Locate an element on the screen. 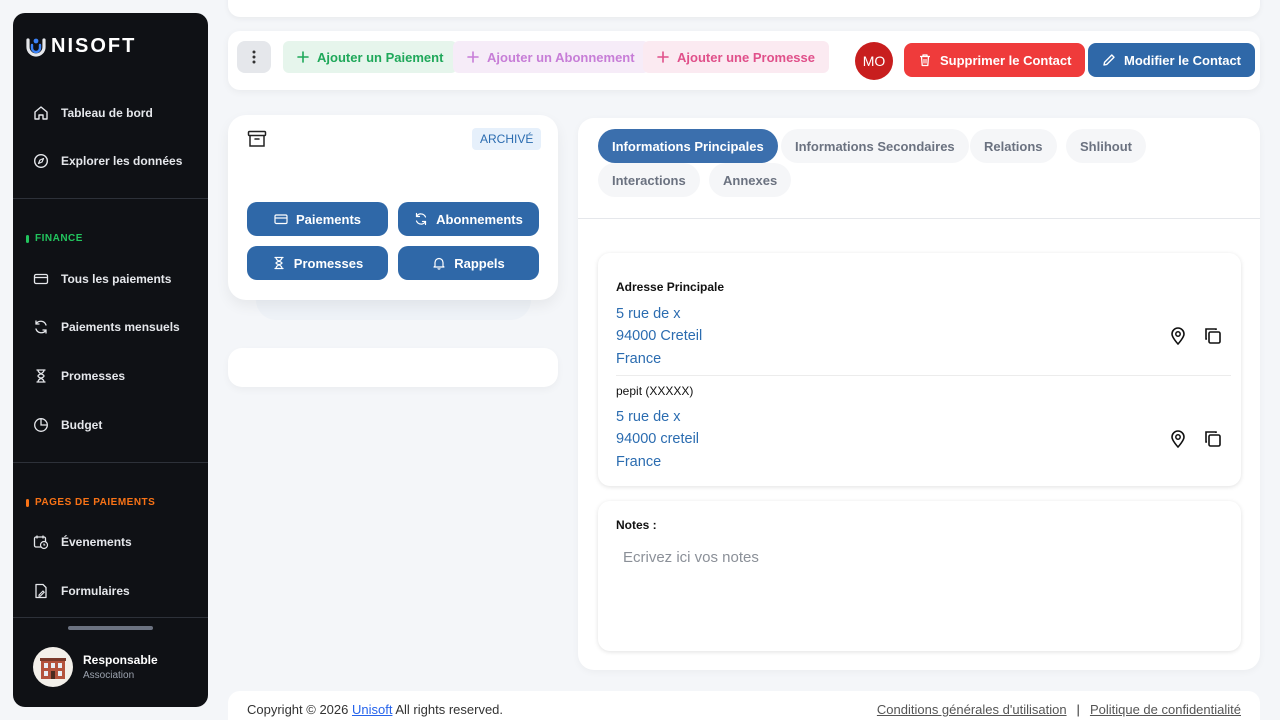  archive-icon is located at coordinates (257, 138).